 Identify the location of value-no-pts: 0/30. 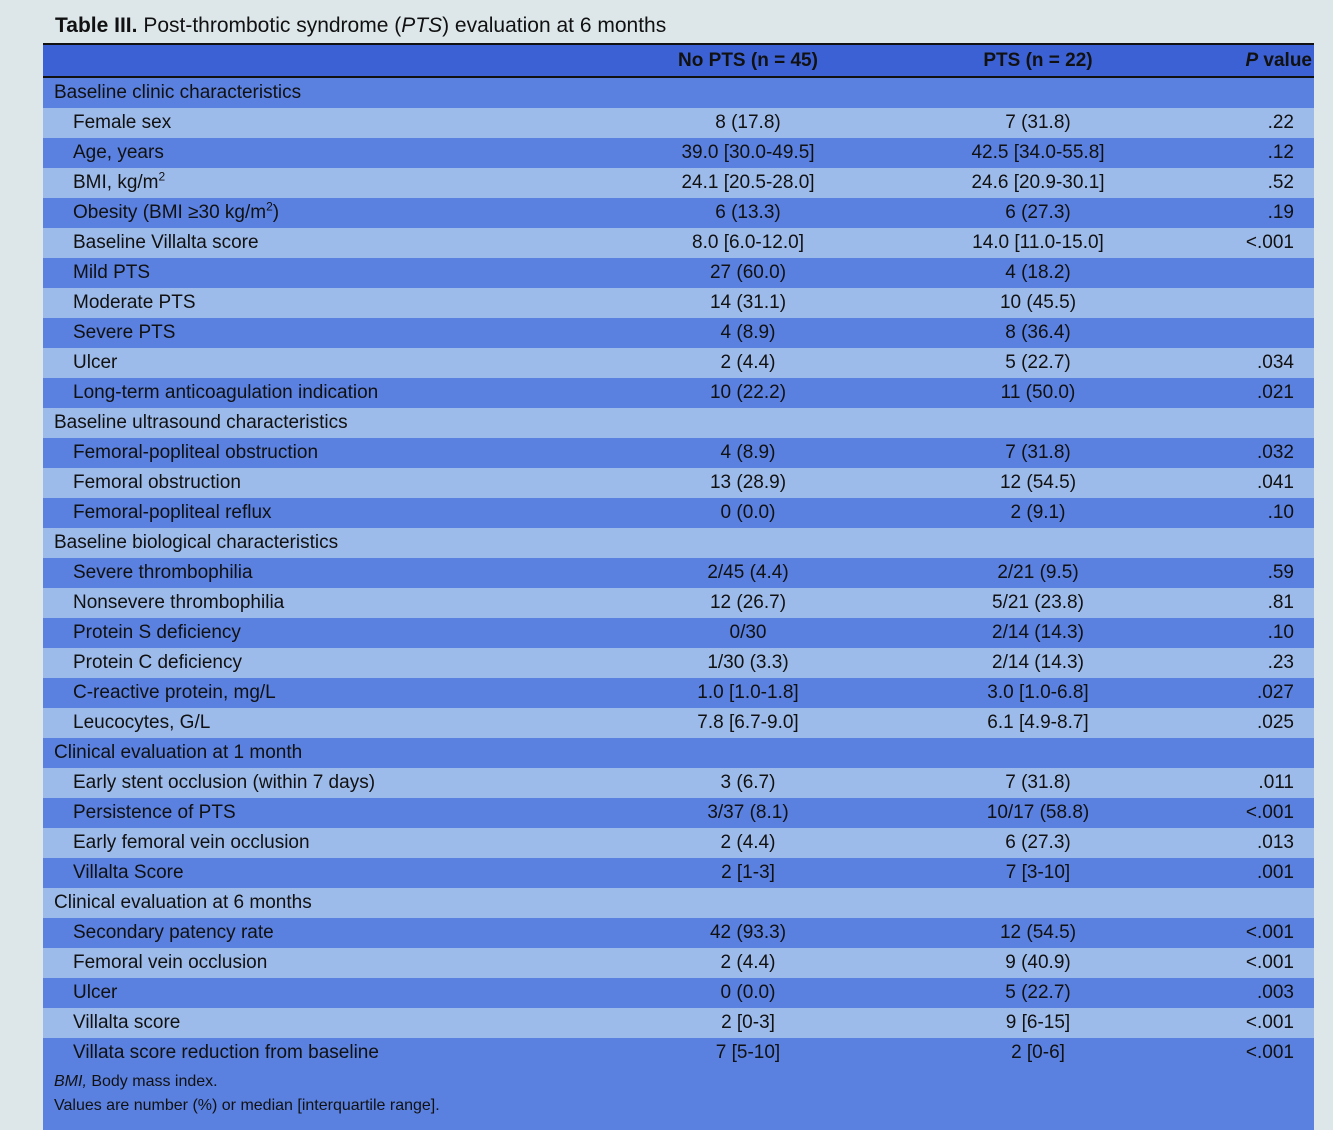
(748, 632).